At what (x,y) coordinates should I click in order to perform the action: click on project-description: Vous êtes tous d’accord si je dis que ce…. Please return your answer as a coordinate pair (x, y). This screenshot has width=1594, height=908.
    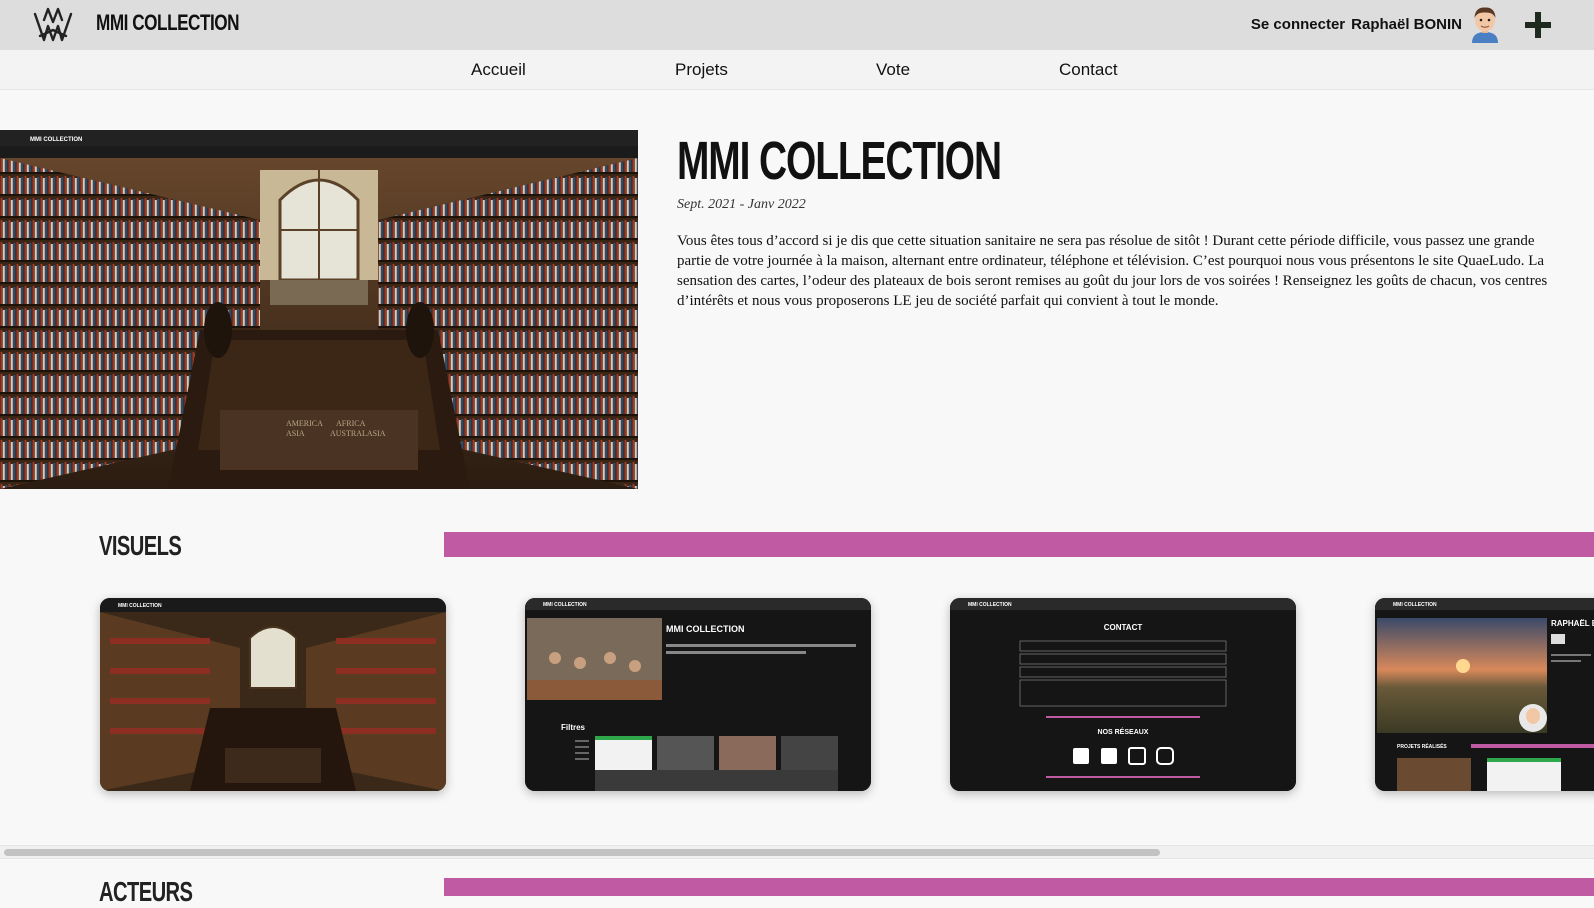
    Looking at the image, I should click on (1112, 271).